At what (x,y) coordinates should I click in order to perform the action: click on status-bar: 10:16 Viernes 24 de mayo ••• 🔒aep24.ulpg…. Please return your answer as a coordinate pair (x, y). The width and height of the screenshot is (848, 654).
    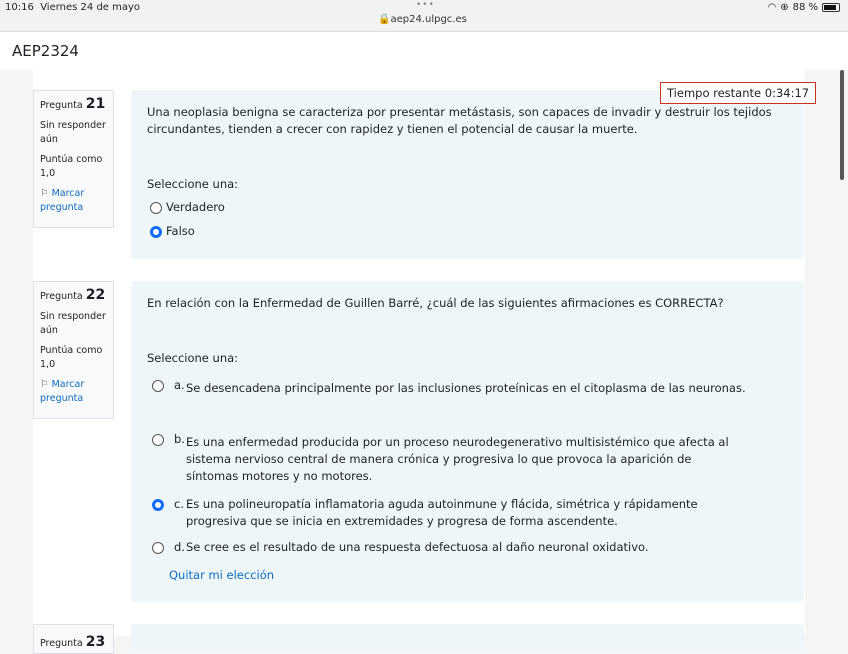
    Looking at the image, I should click on (424, 16).